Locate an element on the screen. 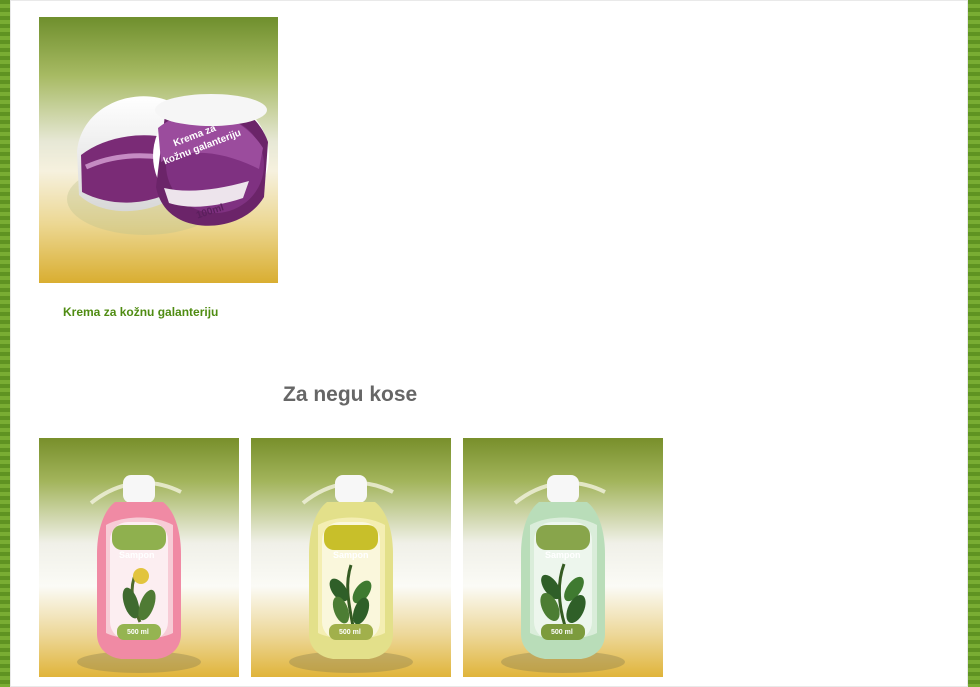 The height and width of the screenshot is (687, 980). left-border-stripe is located at coordinates (5, 343).